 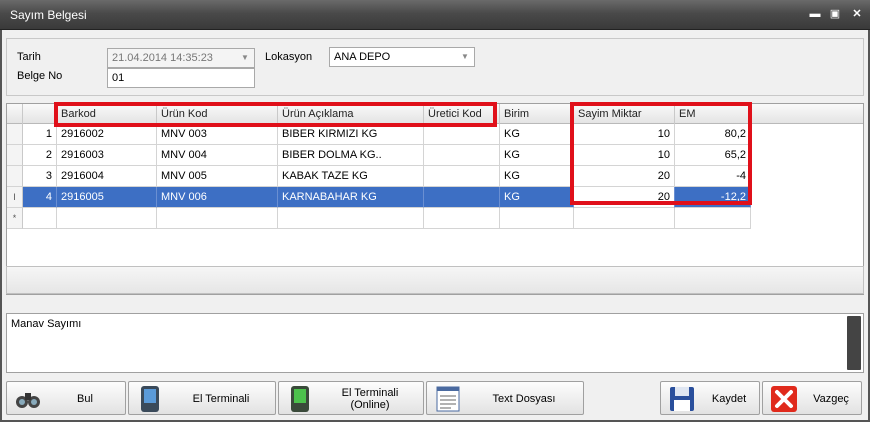 What do you see at coordinates (713, 134) in the screenshot?
I see `cell-em: 80,2` at bounding box center [713, 134].